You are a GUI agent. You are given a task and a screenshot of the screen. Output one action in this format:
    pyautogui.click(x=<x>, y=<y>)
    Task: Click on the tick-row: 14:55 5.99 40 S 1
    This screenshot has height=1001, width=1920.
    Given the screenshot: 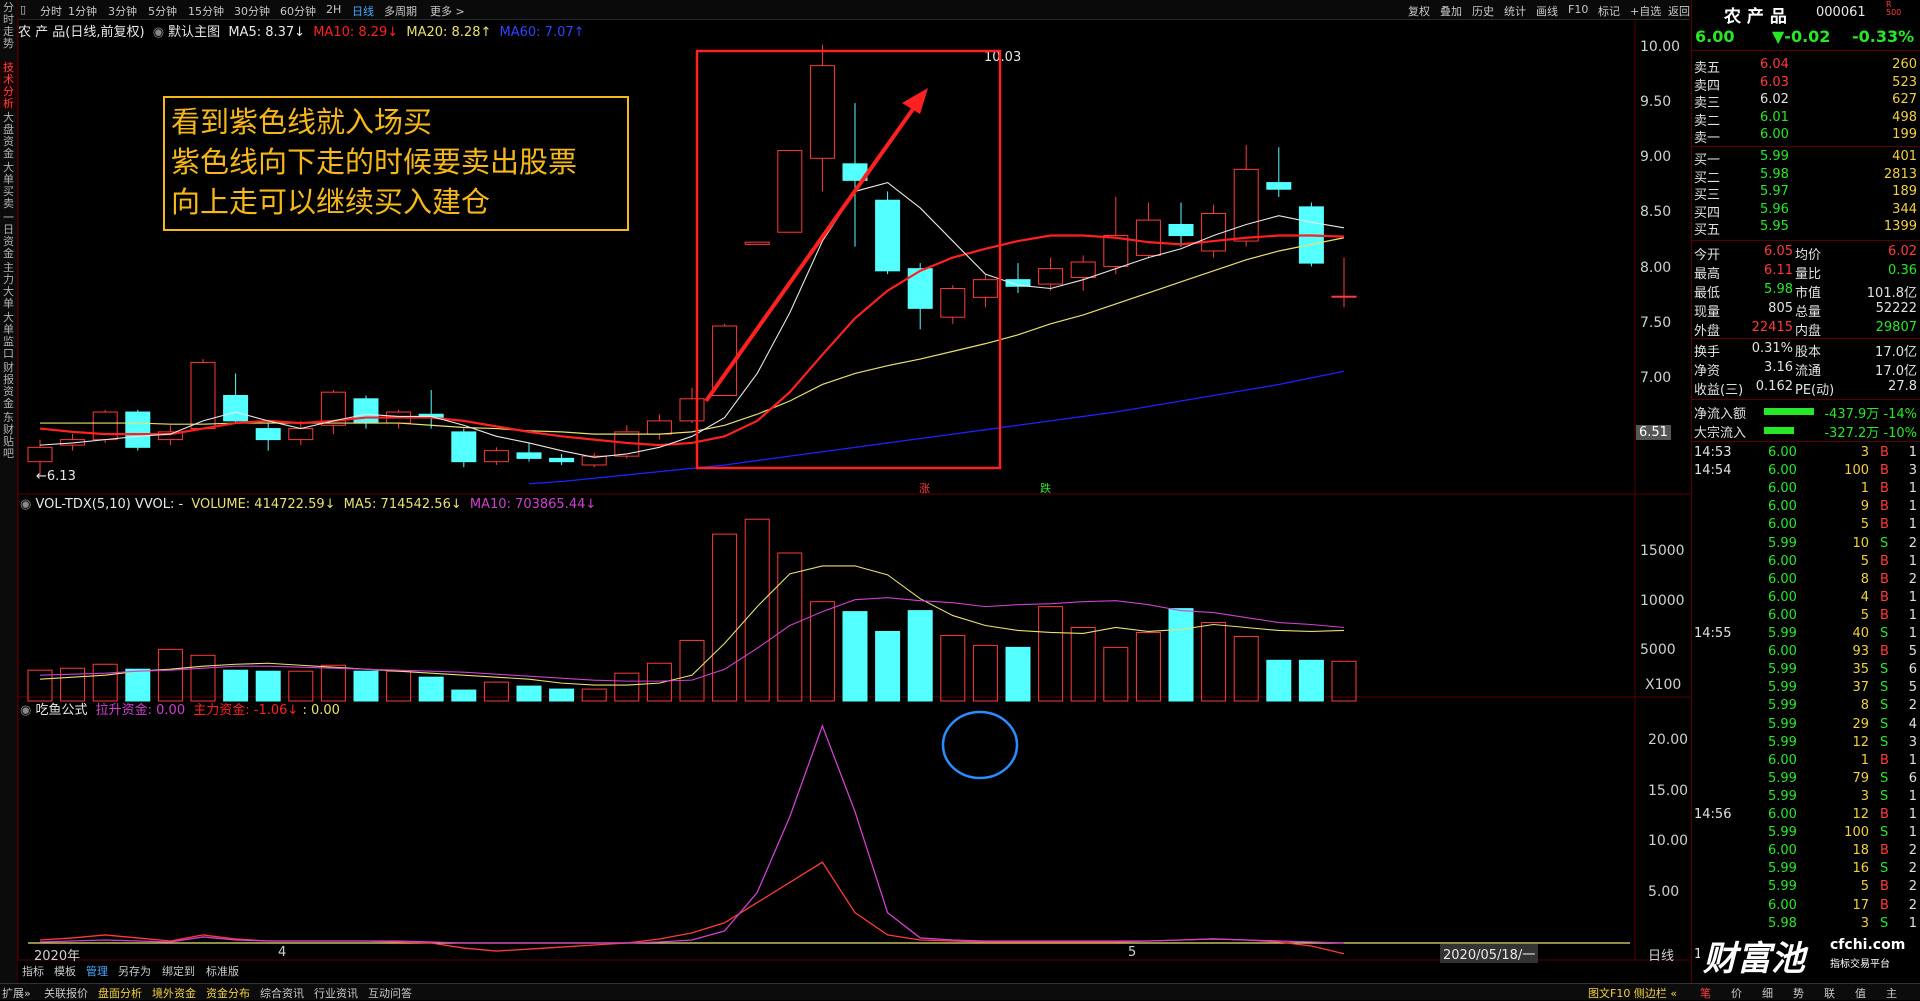 What is the action you would take?
    pyautogui.click(x=1806, y=634)
    